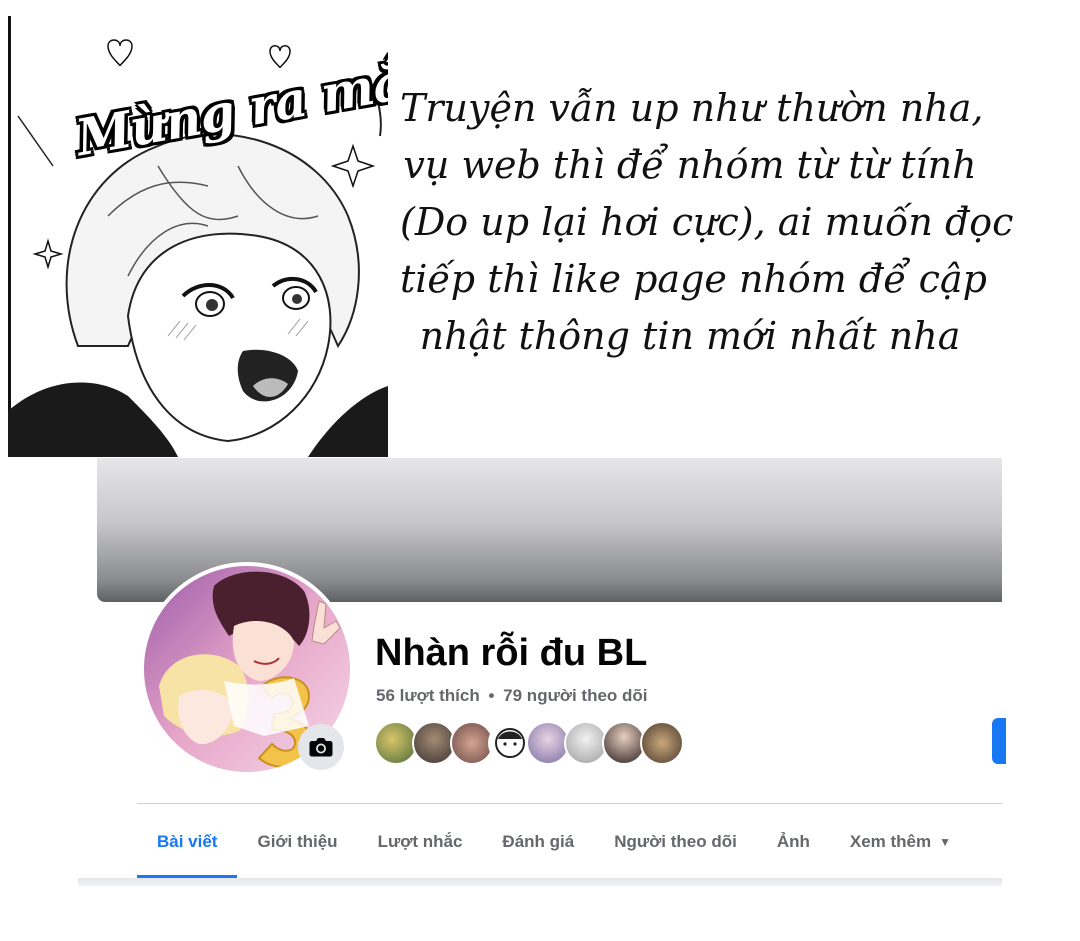 Image resolution: width=1080 pixels, height=941 pixels. Describe the element at coordinates (511, 653) in the screenshot. I see `page-title: Nhàn rỗi đu BL` at that location.